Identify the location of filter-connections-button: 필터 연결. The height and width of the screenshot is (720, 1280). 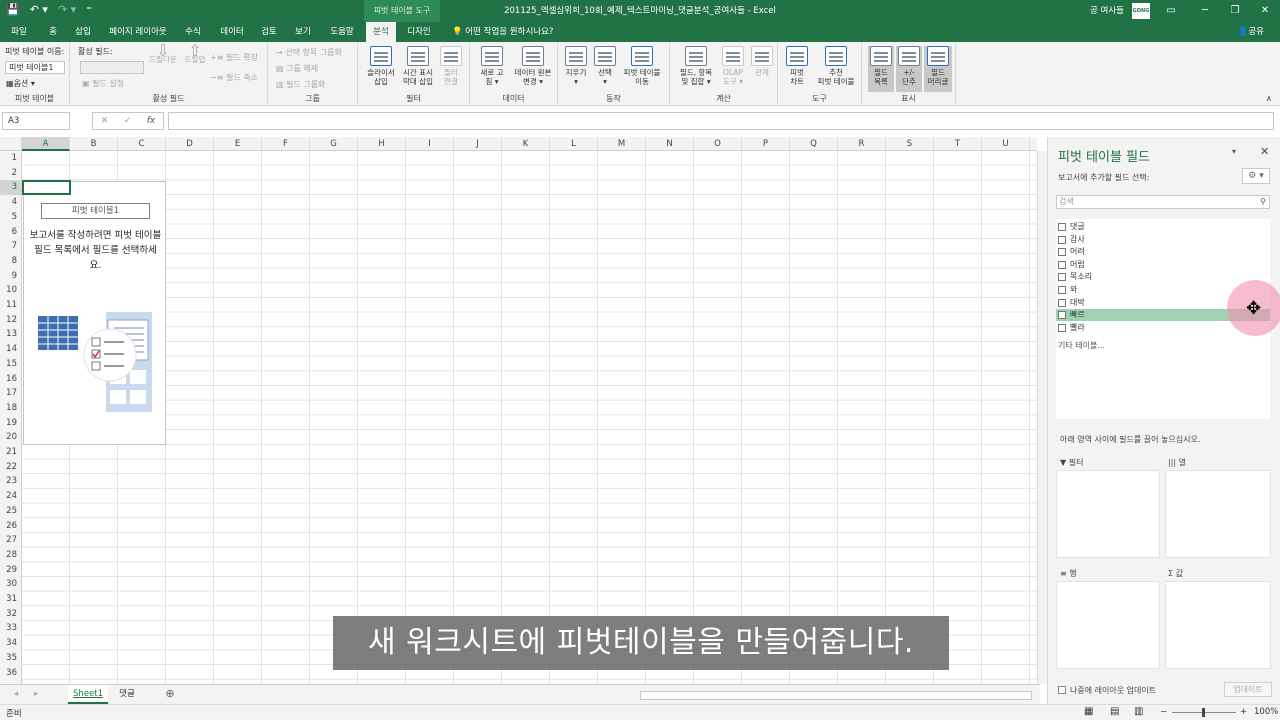
(451, 66).